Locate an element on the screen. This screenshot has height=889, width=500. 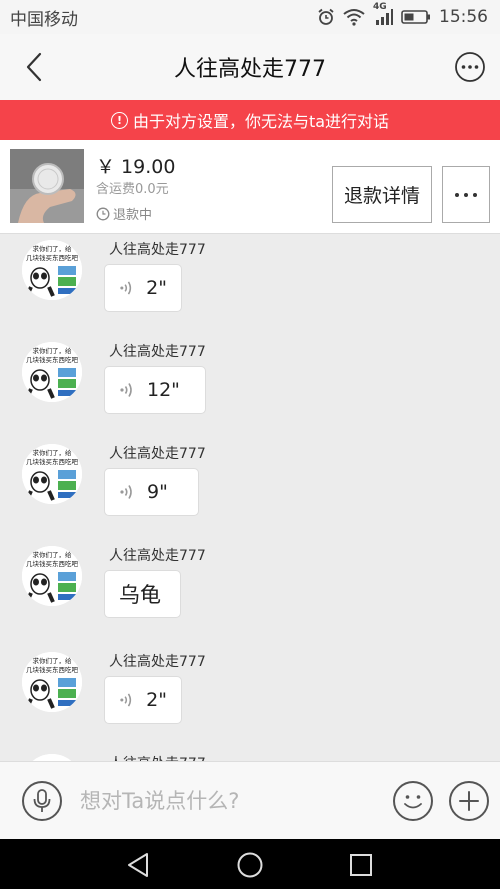
message-input is located at coordinates (230, 801).